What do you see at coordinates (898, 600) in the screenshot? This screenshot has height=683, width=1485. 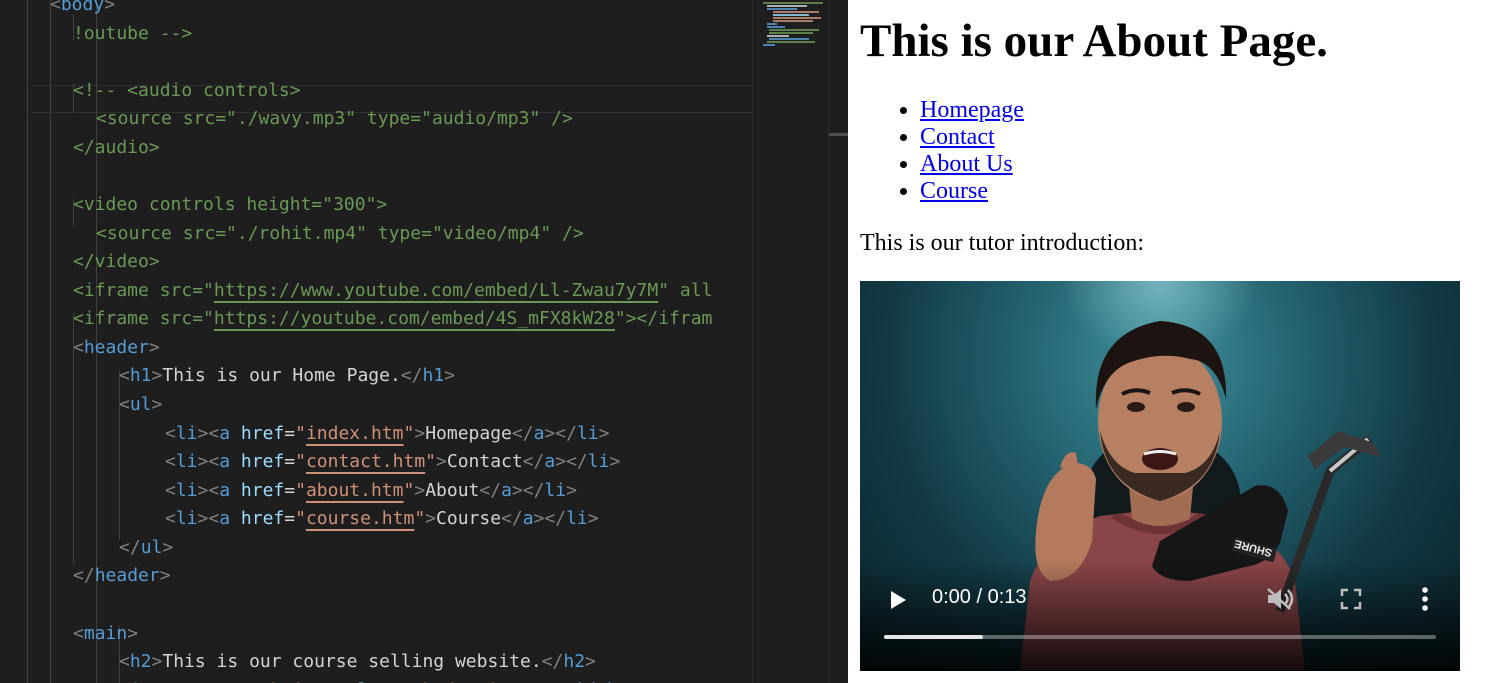 I see `play-icon` at bounding box center [898, 600].